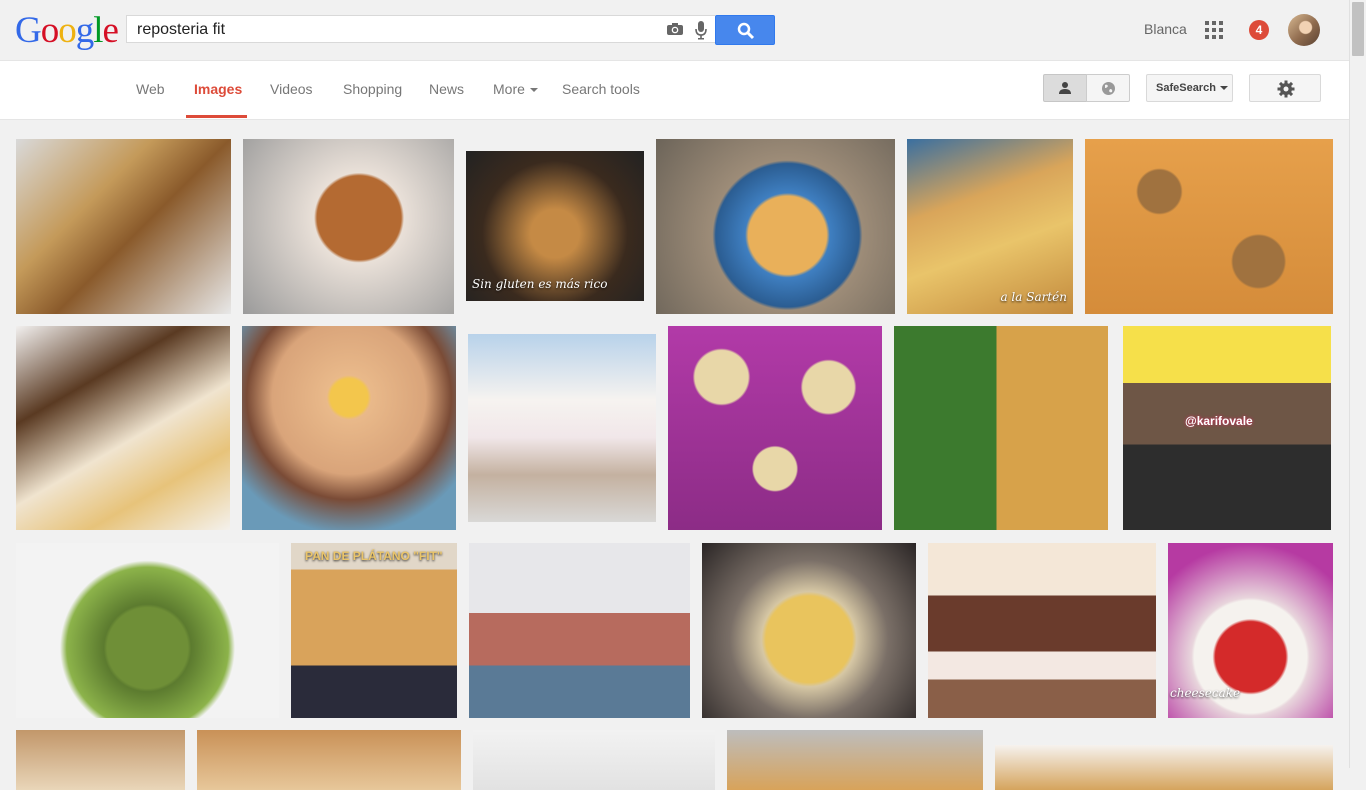  What do you see at coordinates (1358, 29) in the screenshot?
I see `scrollbar-thumb` at bounding box center [1358, 29].